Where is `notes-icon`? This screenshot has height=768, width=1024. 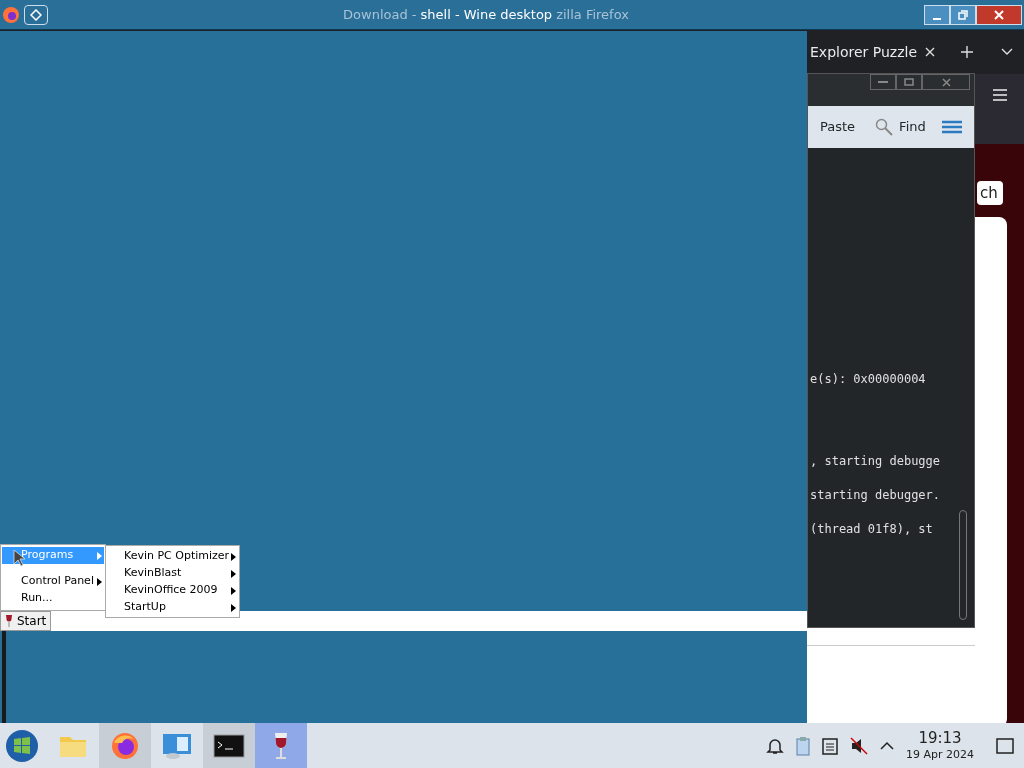 notes-icon is located at coordinates (830, 745).